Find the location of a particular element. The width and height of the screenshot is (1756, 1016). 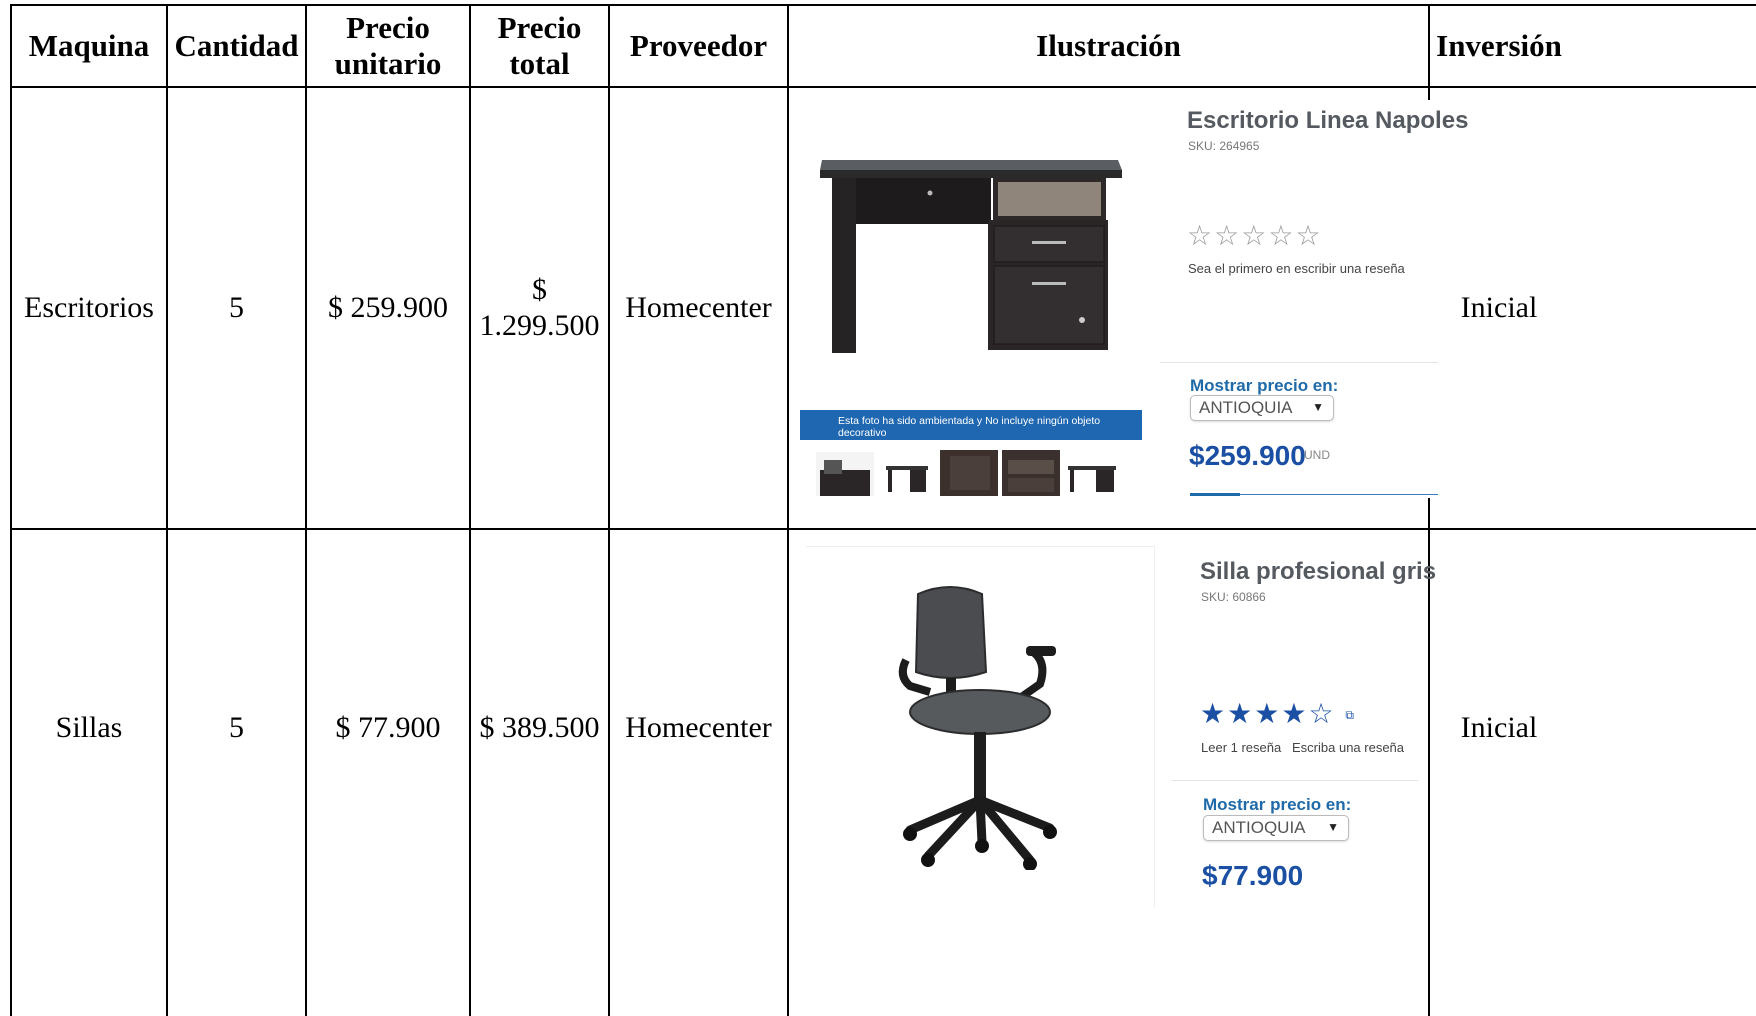

cell-precio-unitario: $ 77.900 is located at coordinates (388, 727).